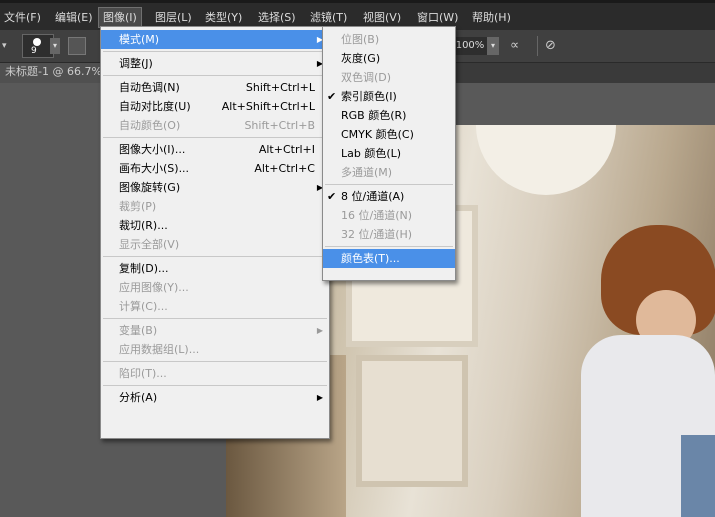  What do you see at coordinates (286, 149) in the screenshot?
I see `shortcut-label: Alt+Ctrl+I` at bounding box center [286, 149].